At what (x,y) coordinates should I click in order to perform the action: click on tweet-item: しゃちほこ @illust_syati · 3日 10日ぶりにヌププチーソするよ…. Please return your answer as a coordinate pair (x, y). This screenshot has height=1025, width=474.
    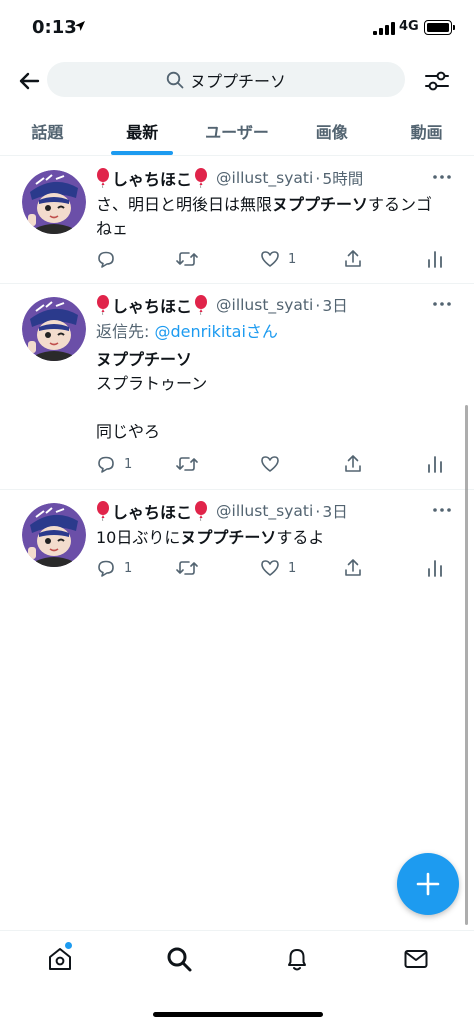
    Looking at the image, I should click on (237, 542).